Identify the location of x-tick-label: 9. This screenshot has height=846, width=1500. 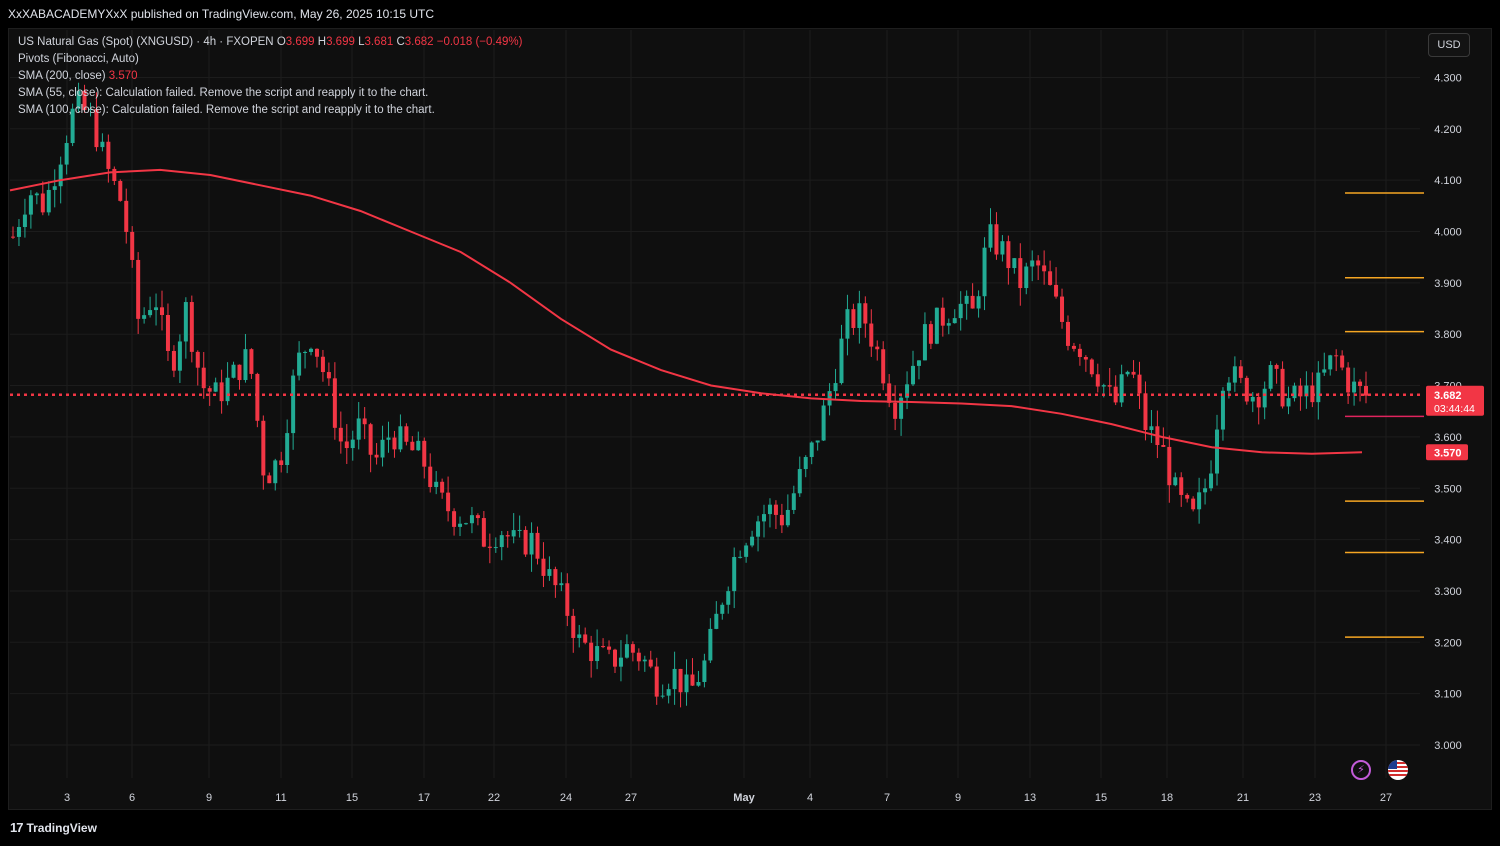
(209, 798).